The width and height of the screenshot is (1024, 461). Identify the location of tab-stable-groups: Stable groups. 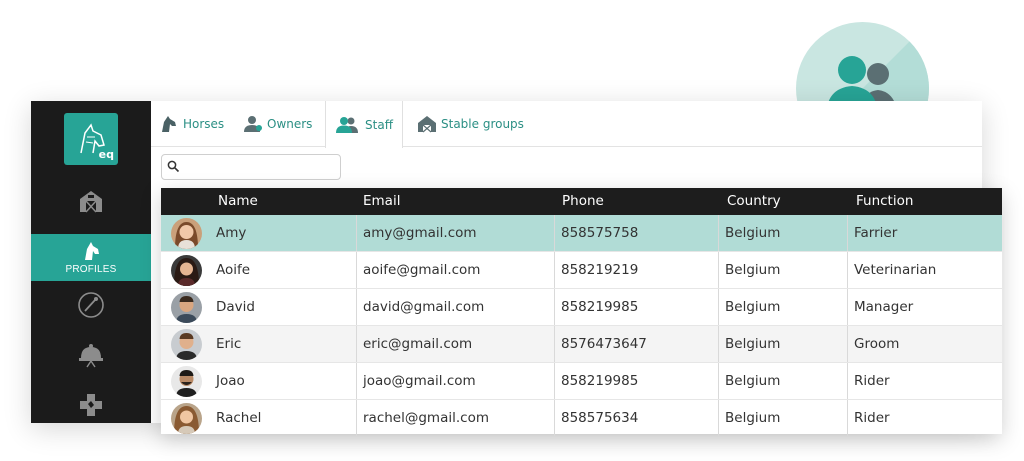
(470, 124).